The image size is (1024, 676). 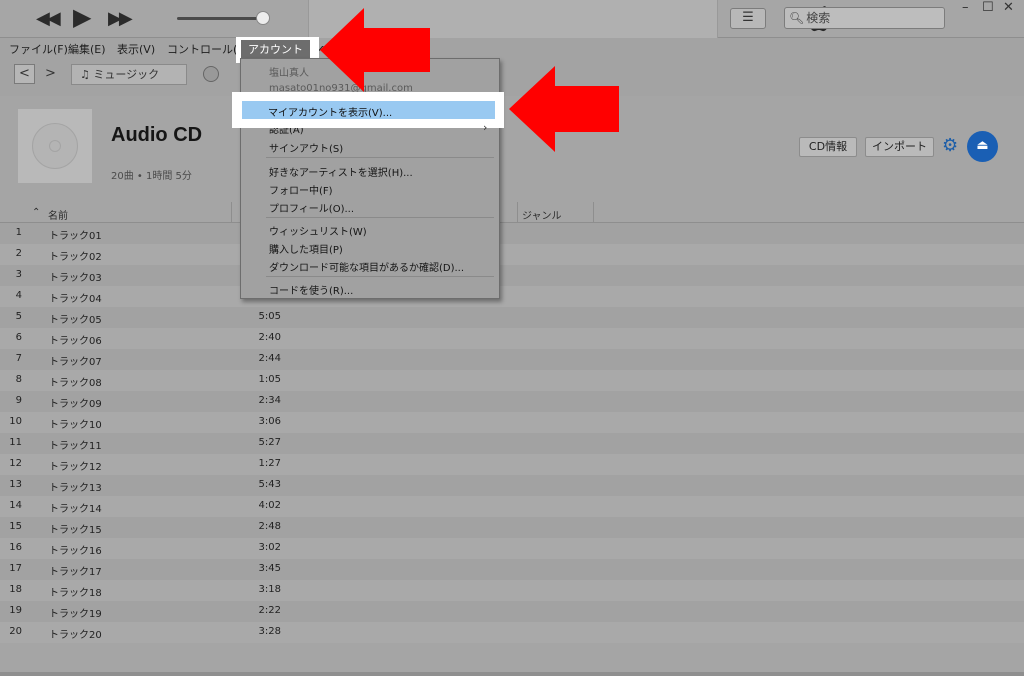 What do you see at coordinates (269, 631) in the screenshot?
I see `track-time: 3:28` at bounding box center [269, 631].